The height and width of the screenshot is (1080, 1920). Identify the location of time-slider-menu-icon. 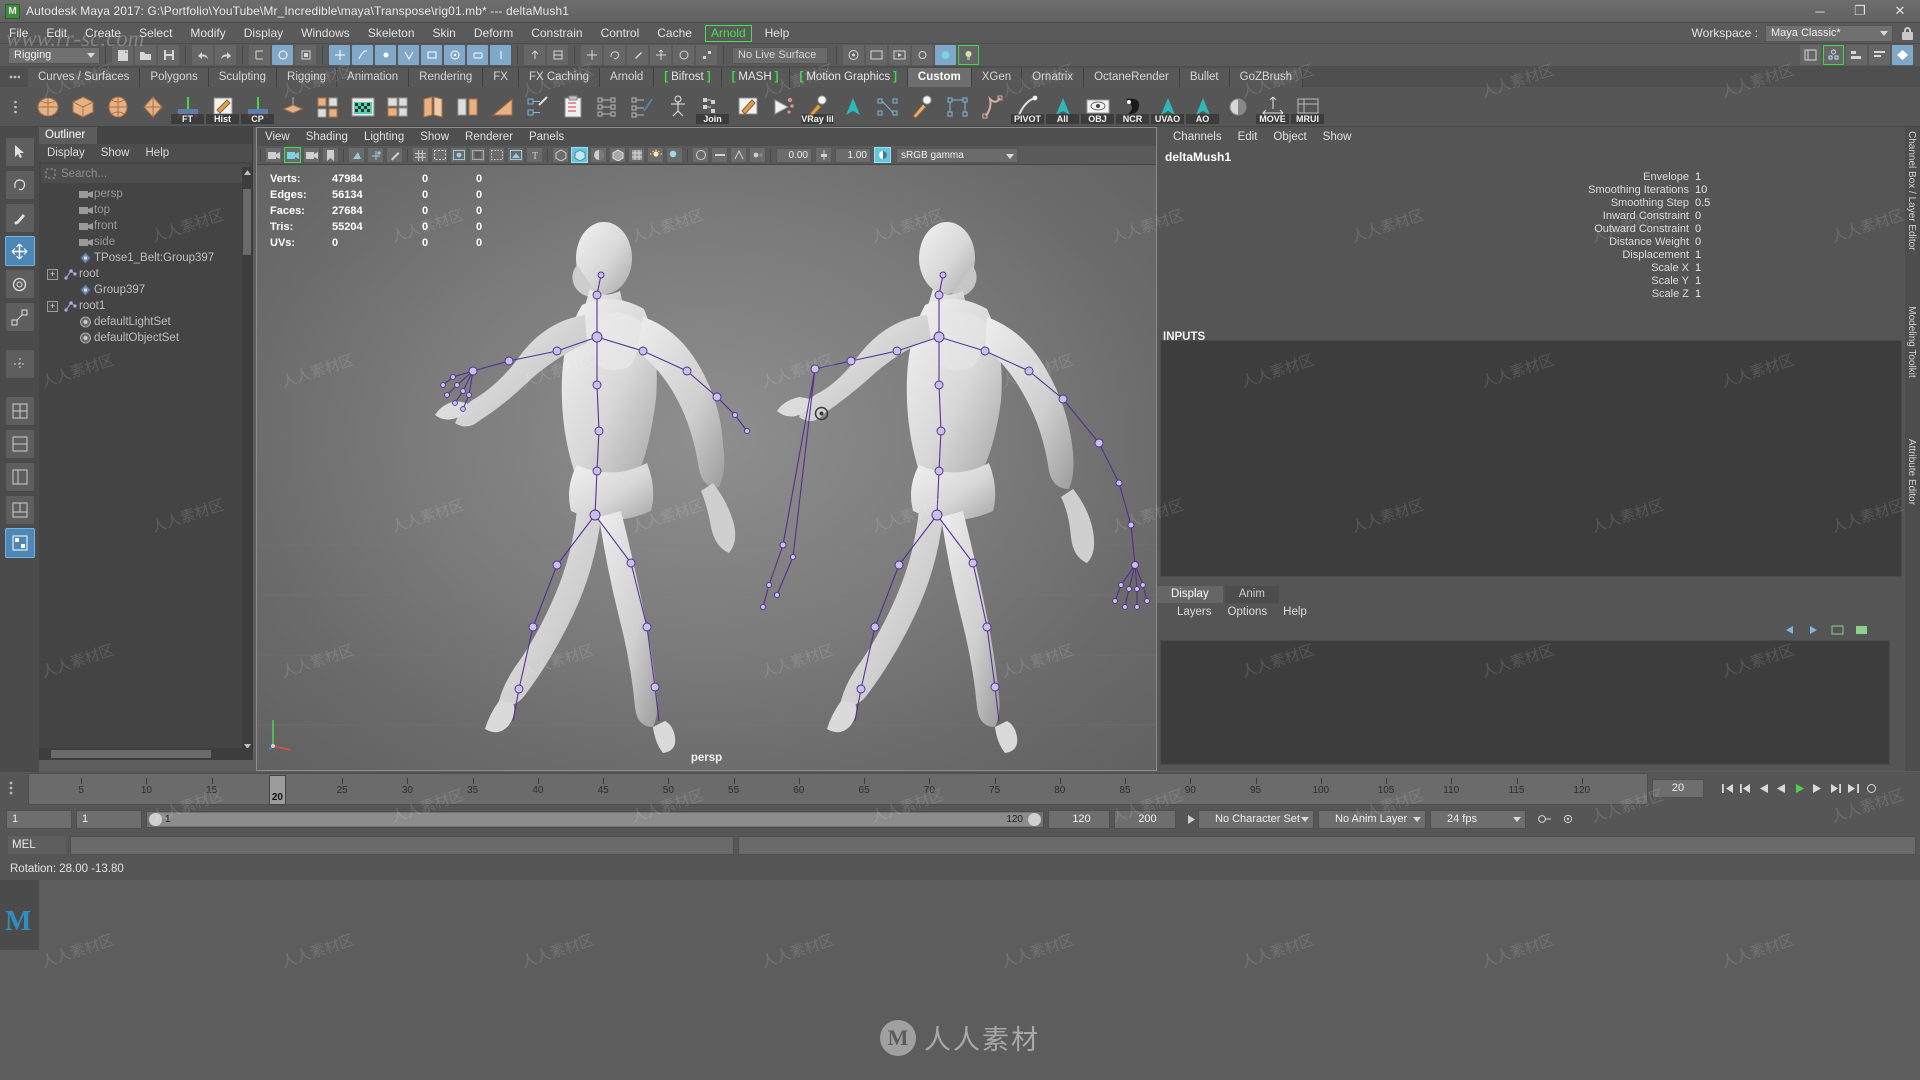
(13, 789).